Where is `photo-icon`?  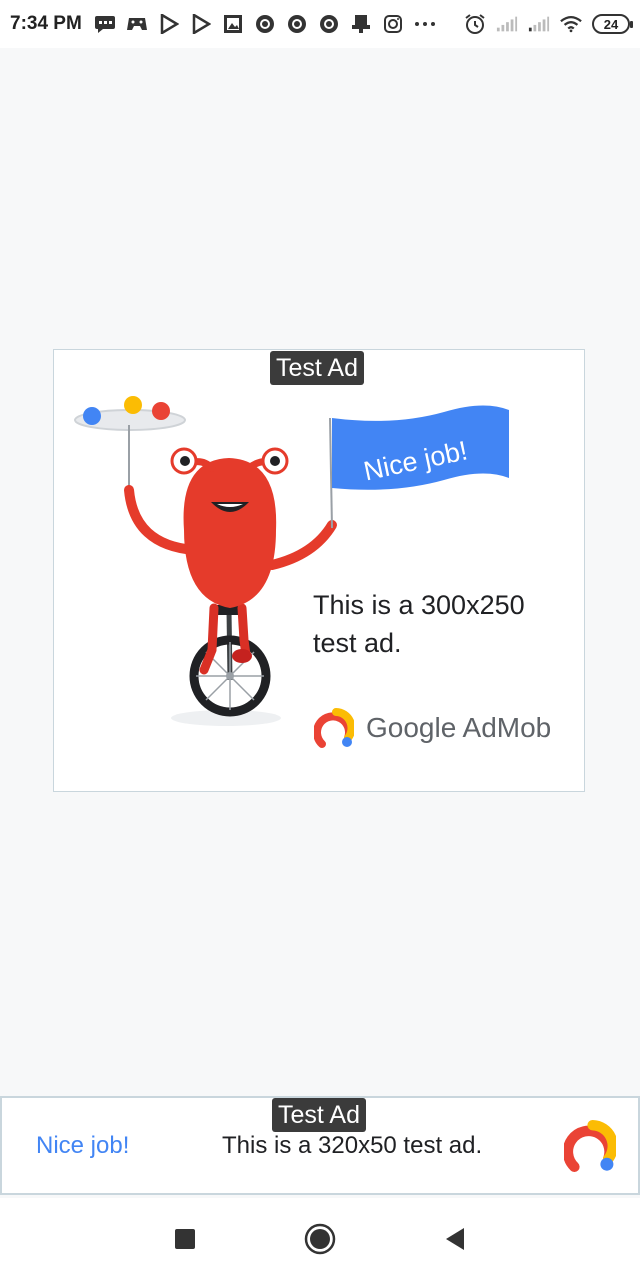
photo-icon is located at coordinates (233, 24).